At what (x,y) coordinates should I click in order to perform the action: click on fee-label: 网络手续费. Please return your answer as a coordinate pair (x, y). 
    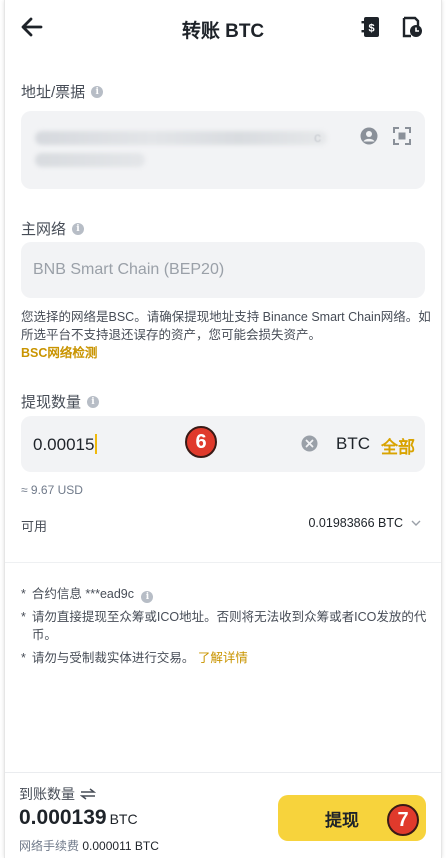
    Looking at the image, I should click on (49, 846).